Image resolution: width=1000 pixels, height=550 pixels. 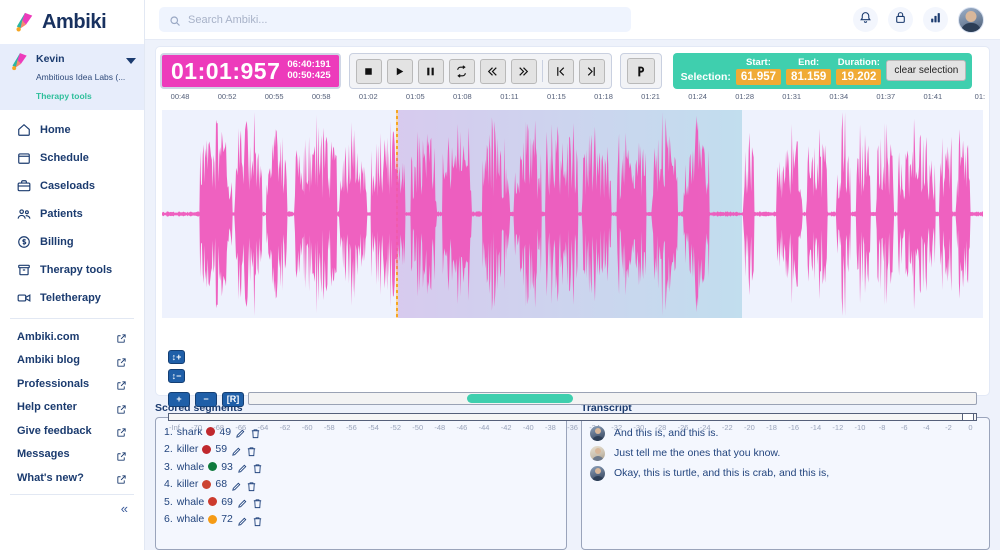 I want to click on db-scale-label: -14, so click(x=816, y=427).